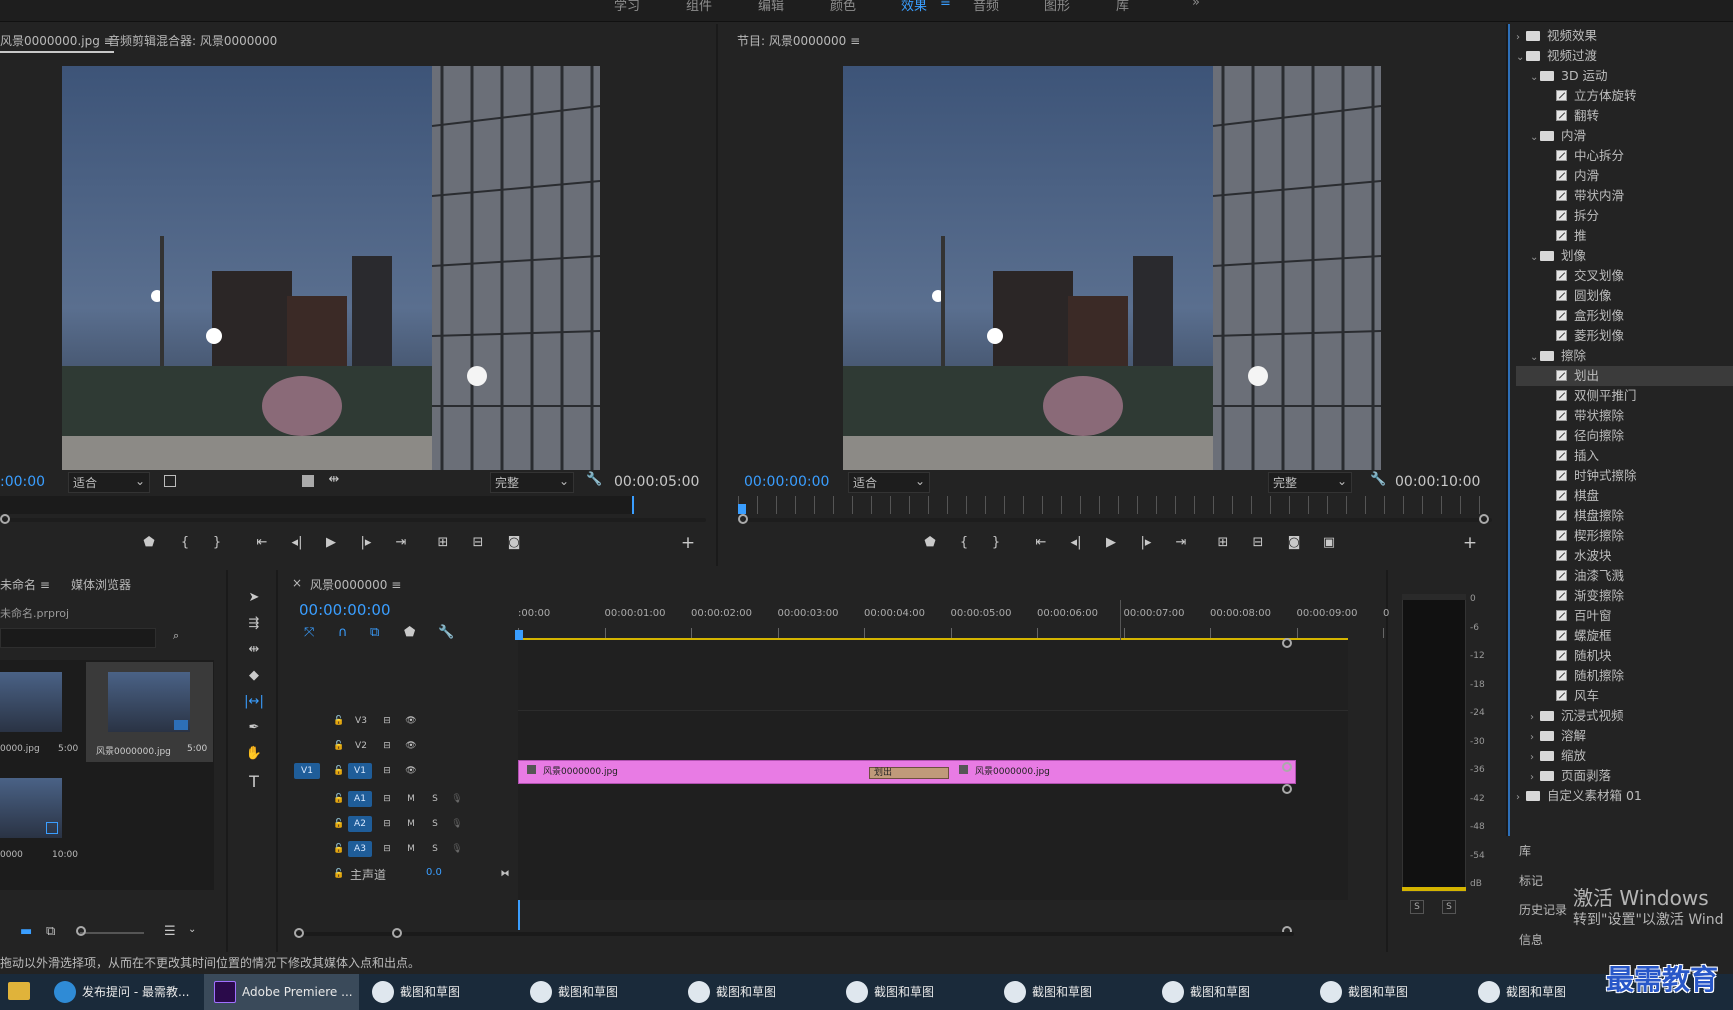 The image size is (1733, 1010). Describe the element at coordinates (185, 542) in the screenshot. I see `mark-in-icon: {` at that location.